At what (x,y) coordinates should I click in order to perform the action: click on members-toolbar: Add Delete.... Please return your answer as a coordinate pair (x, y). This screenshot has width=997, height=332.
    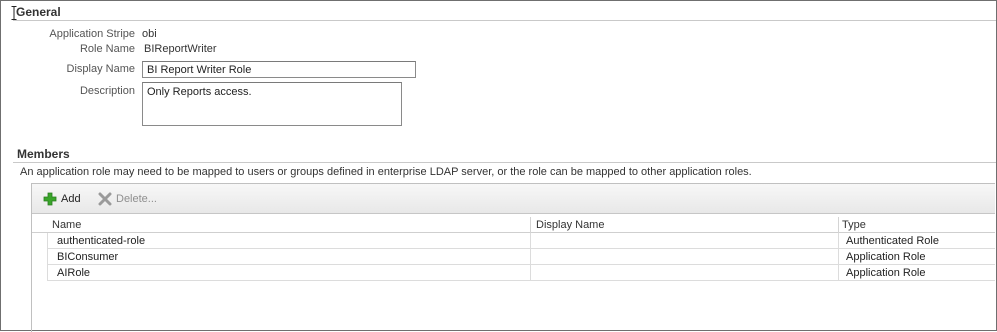
    Looking at the image, I should click on (513, 199).